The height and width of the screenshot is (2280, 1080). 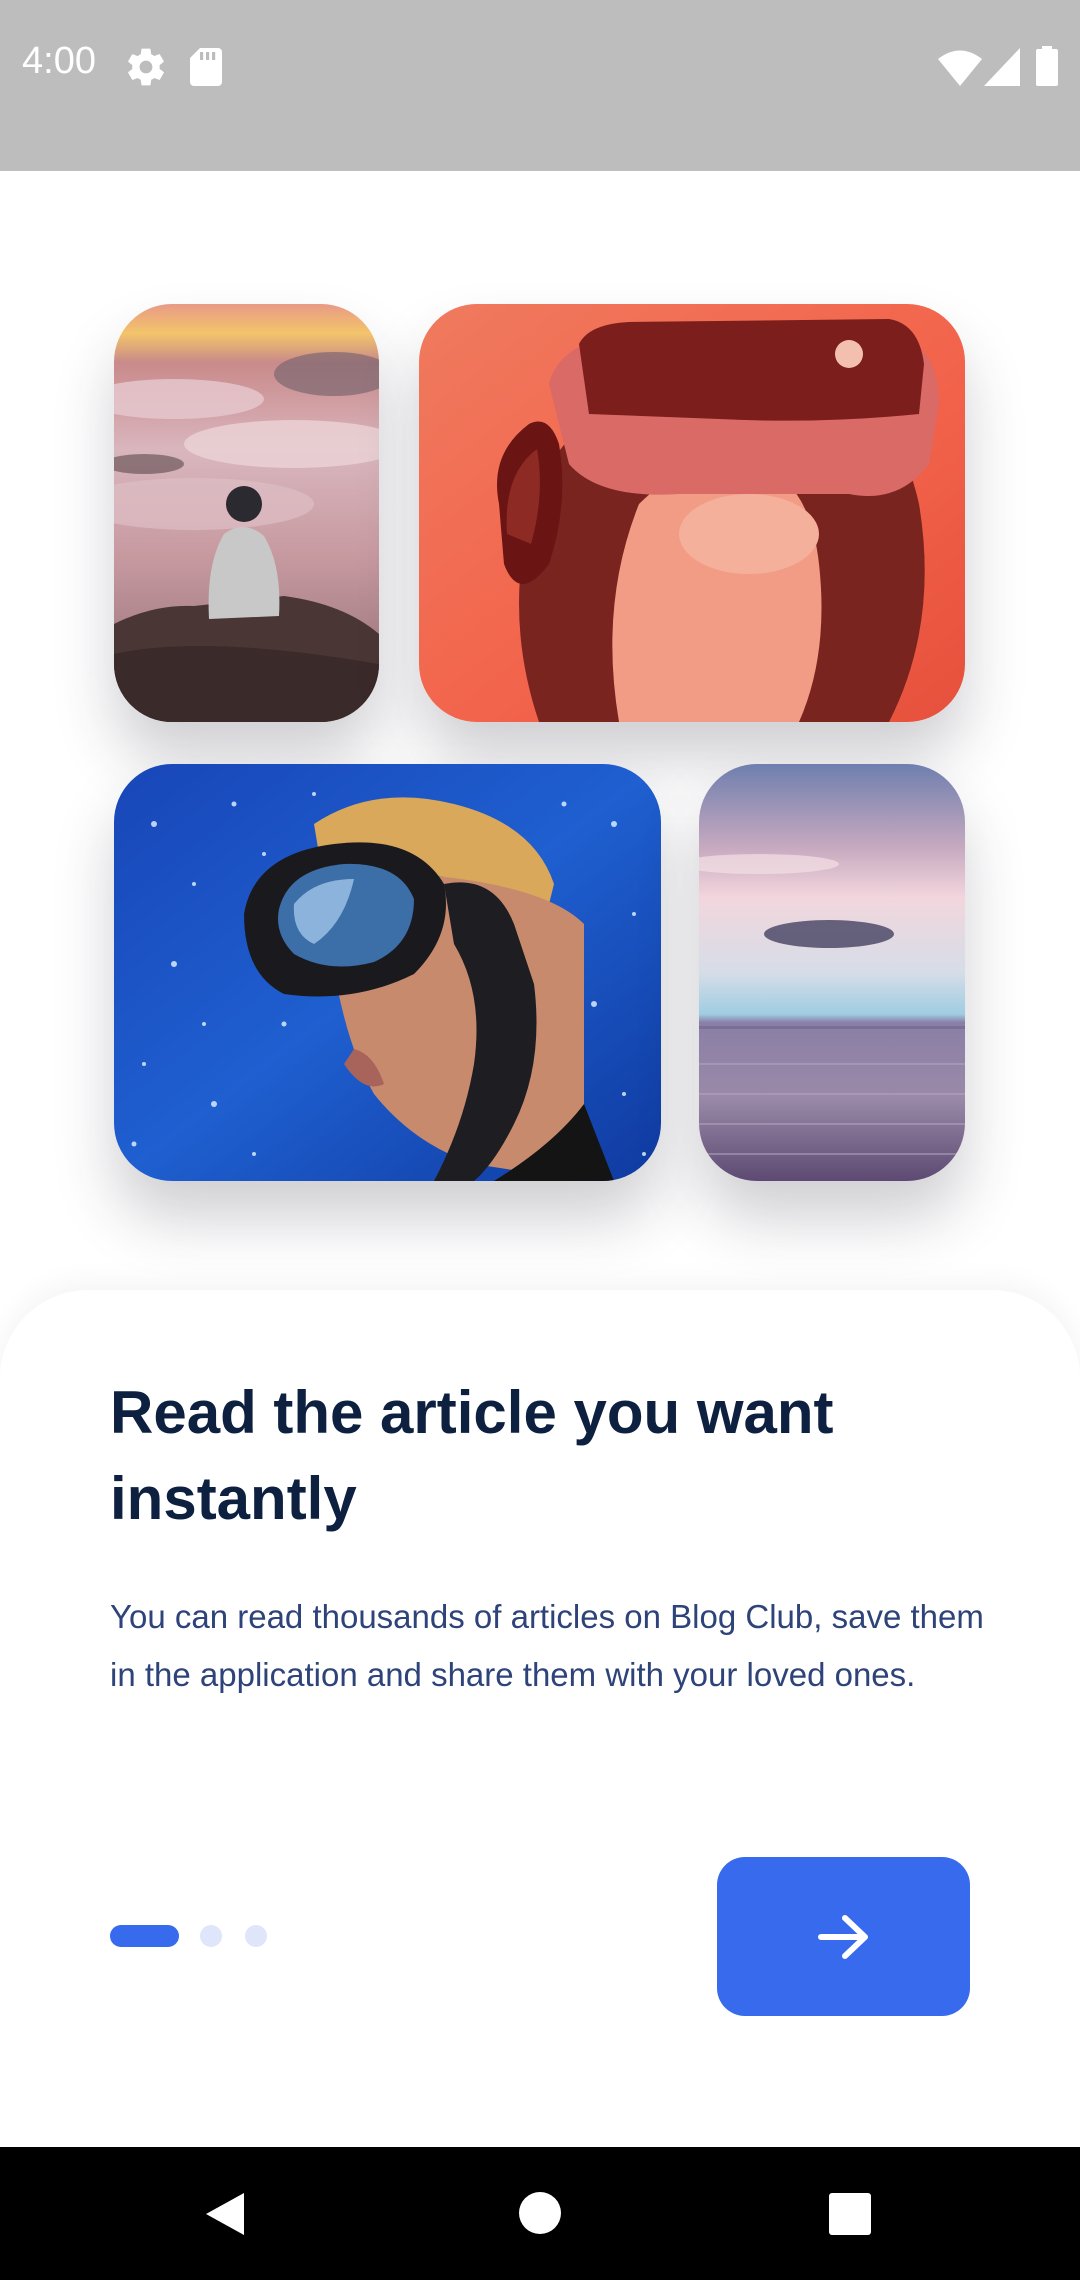 I want to click on next-button, so click(x=843, y=1936).